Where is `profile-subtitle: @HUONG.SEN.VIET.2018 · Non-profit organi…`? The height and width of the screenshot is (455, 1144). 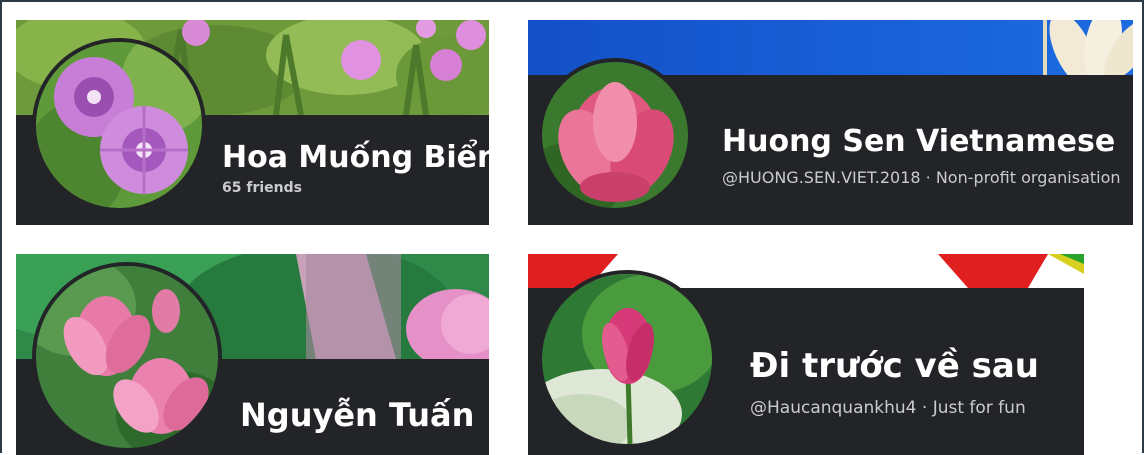 profile-subtitle: @HUONG.SEN.VIET.2018 · Non-profit organi… is located at coordinates (921, 177).